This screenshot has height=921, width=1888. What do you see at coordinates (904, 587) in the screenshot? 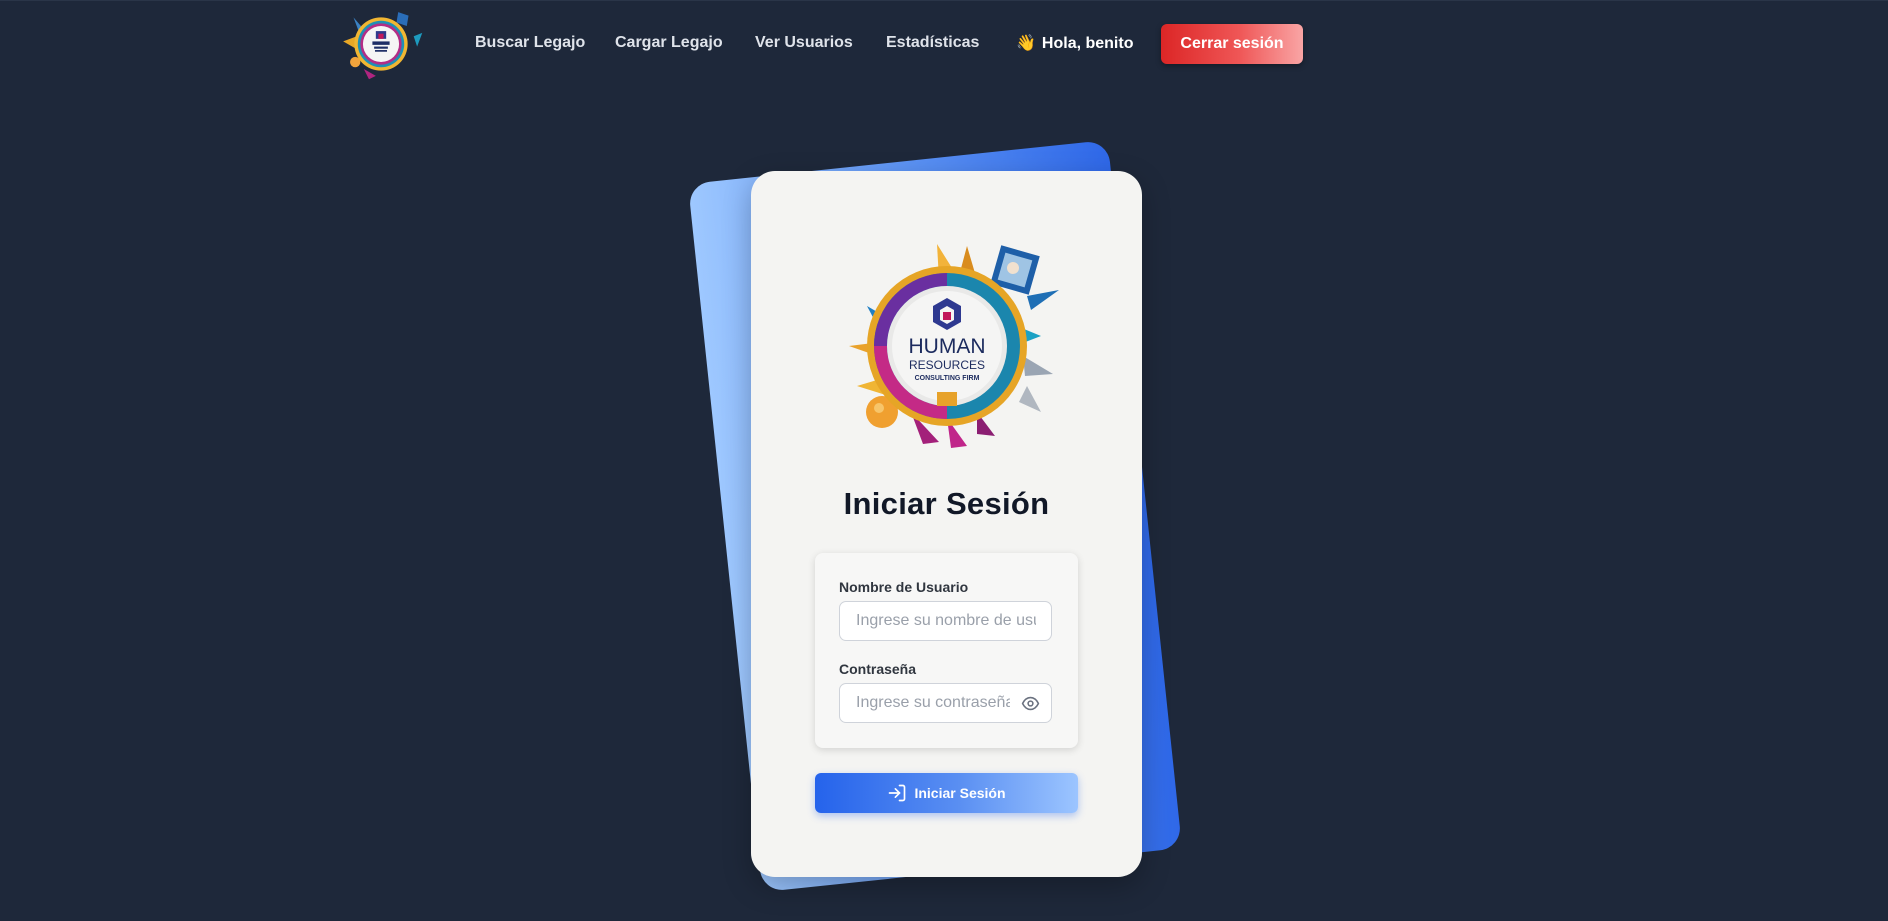
I see `username-label: Nombre de Usuario` at bounding box center [904, 587].